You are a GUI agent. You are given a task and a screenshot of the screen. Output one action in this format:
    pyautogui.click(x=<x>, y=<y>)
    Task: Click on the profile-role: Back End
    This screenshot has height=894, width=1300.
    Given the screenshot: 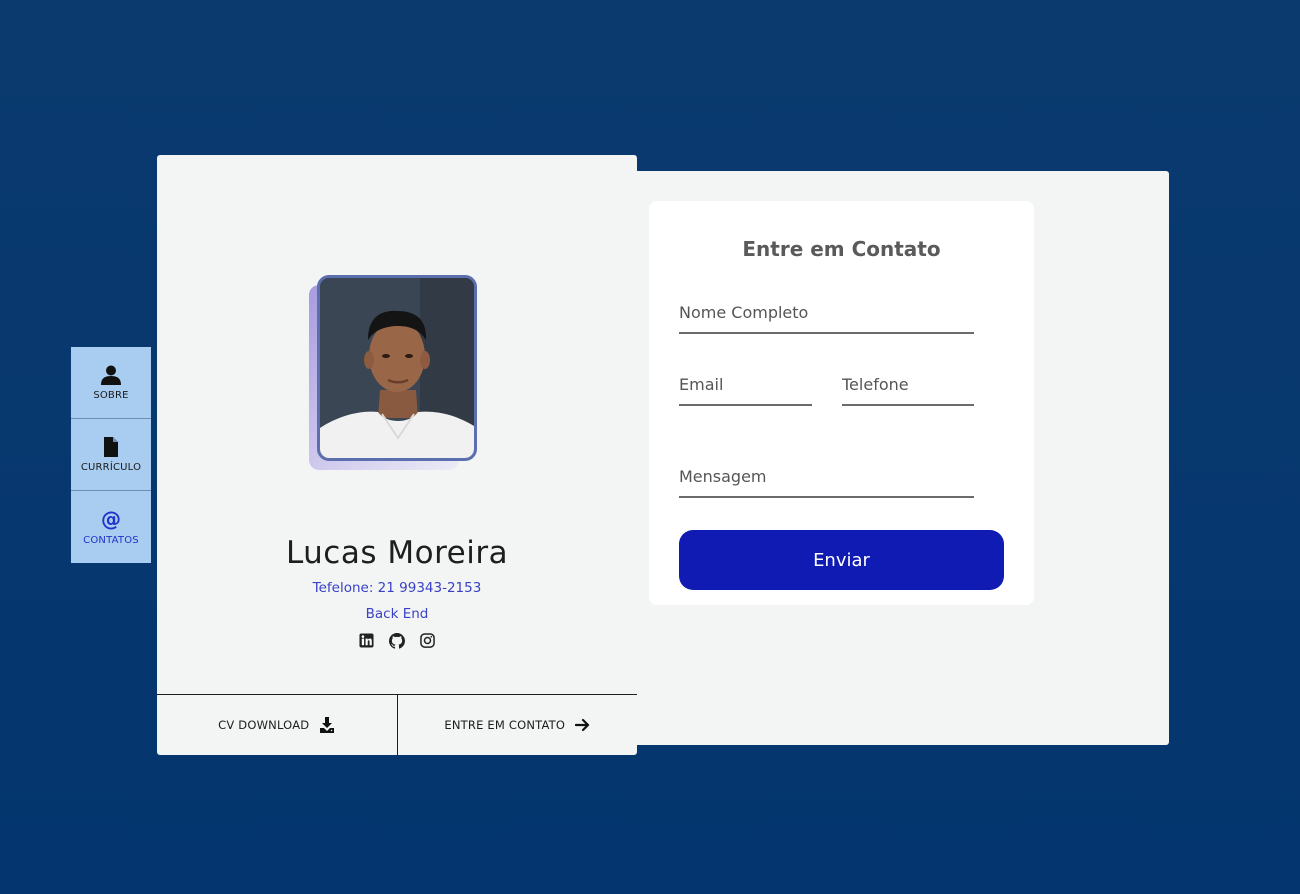 What is the action you would take?
    pyautogui.click(x=397, y=614)
    